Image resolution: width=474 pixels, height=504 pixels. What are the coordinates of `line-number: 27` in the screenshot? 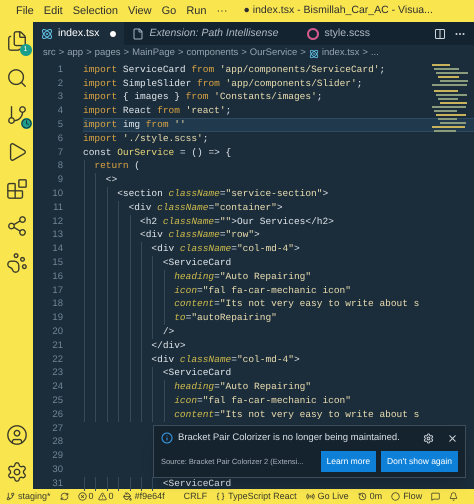 It's located at (57, 429).